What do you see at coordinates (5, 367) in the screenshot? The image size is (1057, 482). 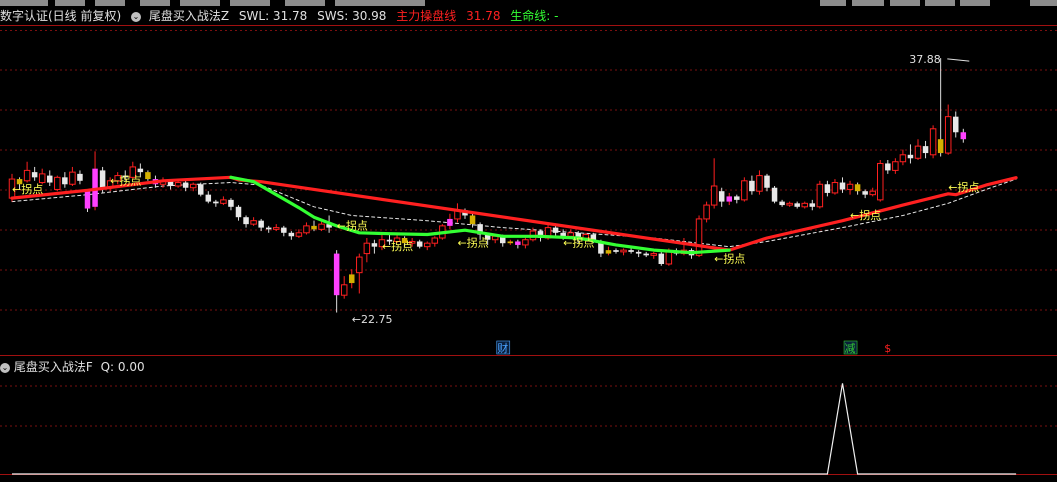 I see `sub-indicator-settings-icon: ⌄` at bounding box center [5, 367].